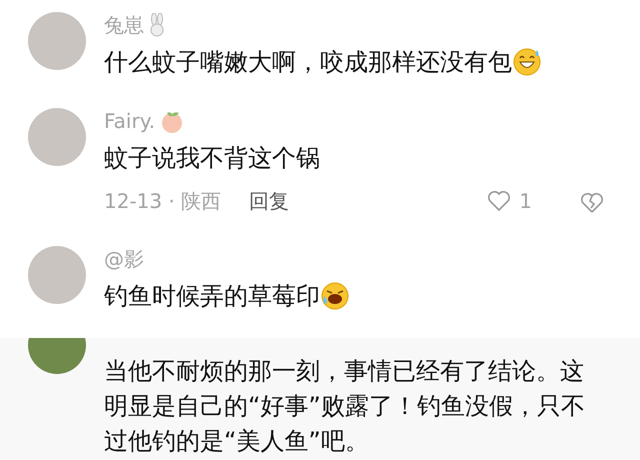 The image size is (640, 460). Describe the element at coordinates (308, 62) in the screenshot. I see `comment-text: 什么蚊子嘴嫩大啊，咬成那样还没有包` at that location.